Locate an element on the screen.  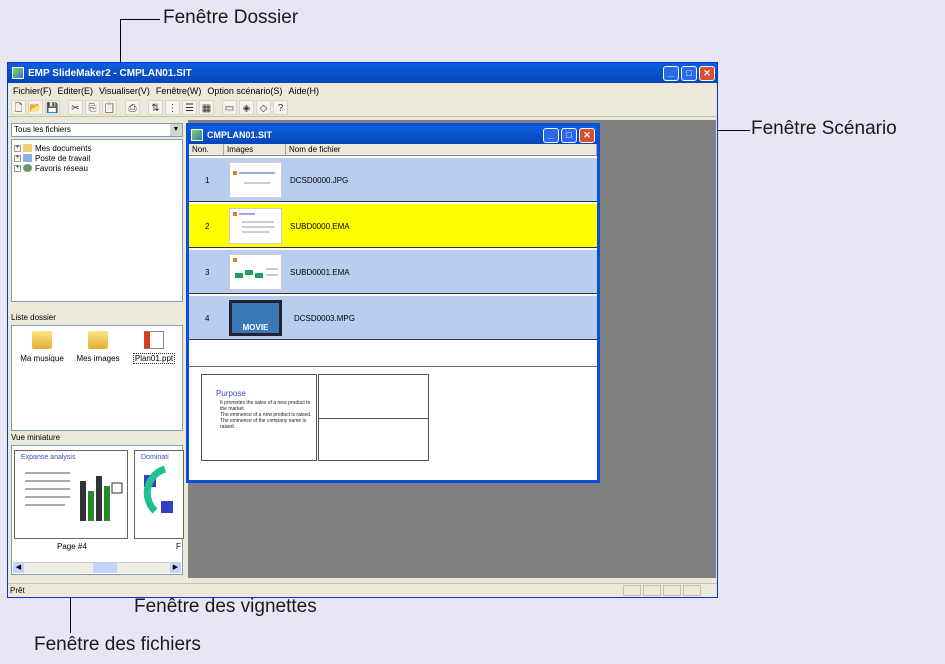
preview-title: Purpose is located at coordinates (231, 393).